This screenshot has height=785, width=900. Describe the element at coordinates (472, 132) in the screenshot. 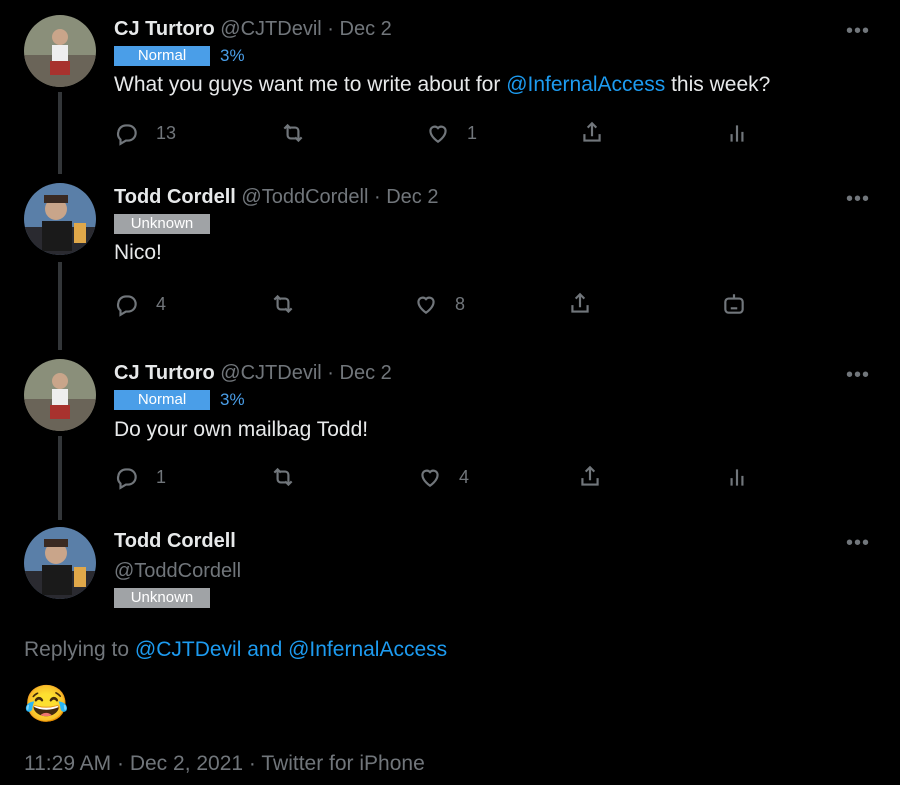

I see `like-count: 1` at that location.